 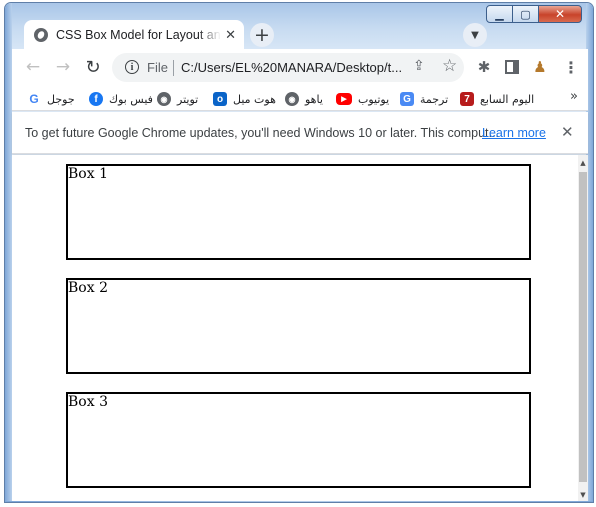 What do you see at coordinates (41, 35) in the screenshot?
I see `globe-icon` at bounding box center [41, 35].